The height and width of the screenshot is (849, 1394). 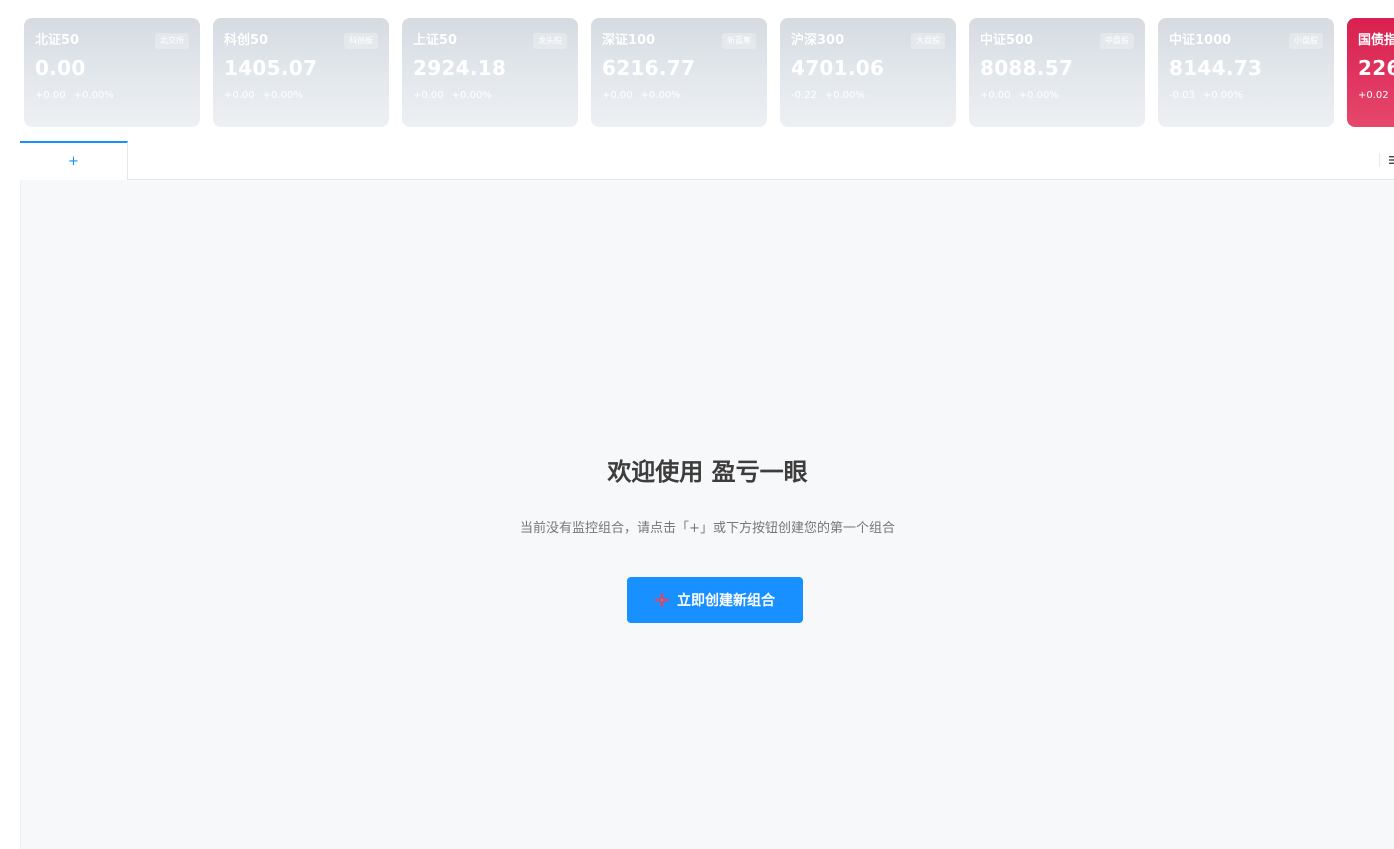 I want to click on ticker-card-zz500: 中证500 中盘股 8088.57 +0.00 +0.00%, so click(x=1057, y=72).